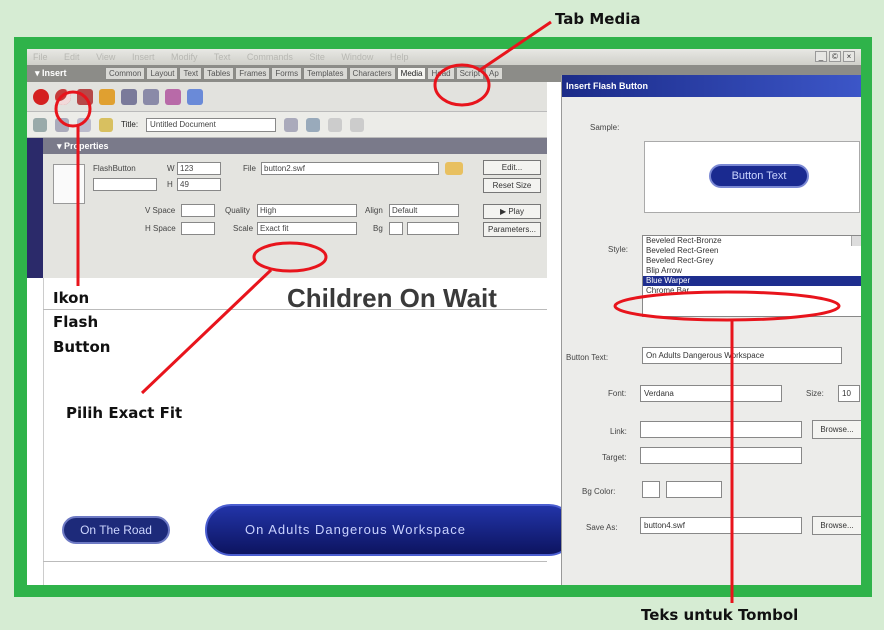 Image resolution: width=884 pixels, height=630 pixels. I want to click on button-text-label: Button Text:, so click(587, 357).